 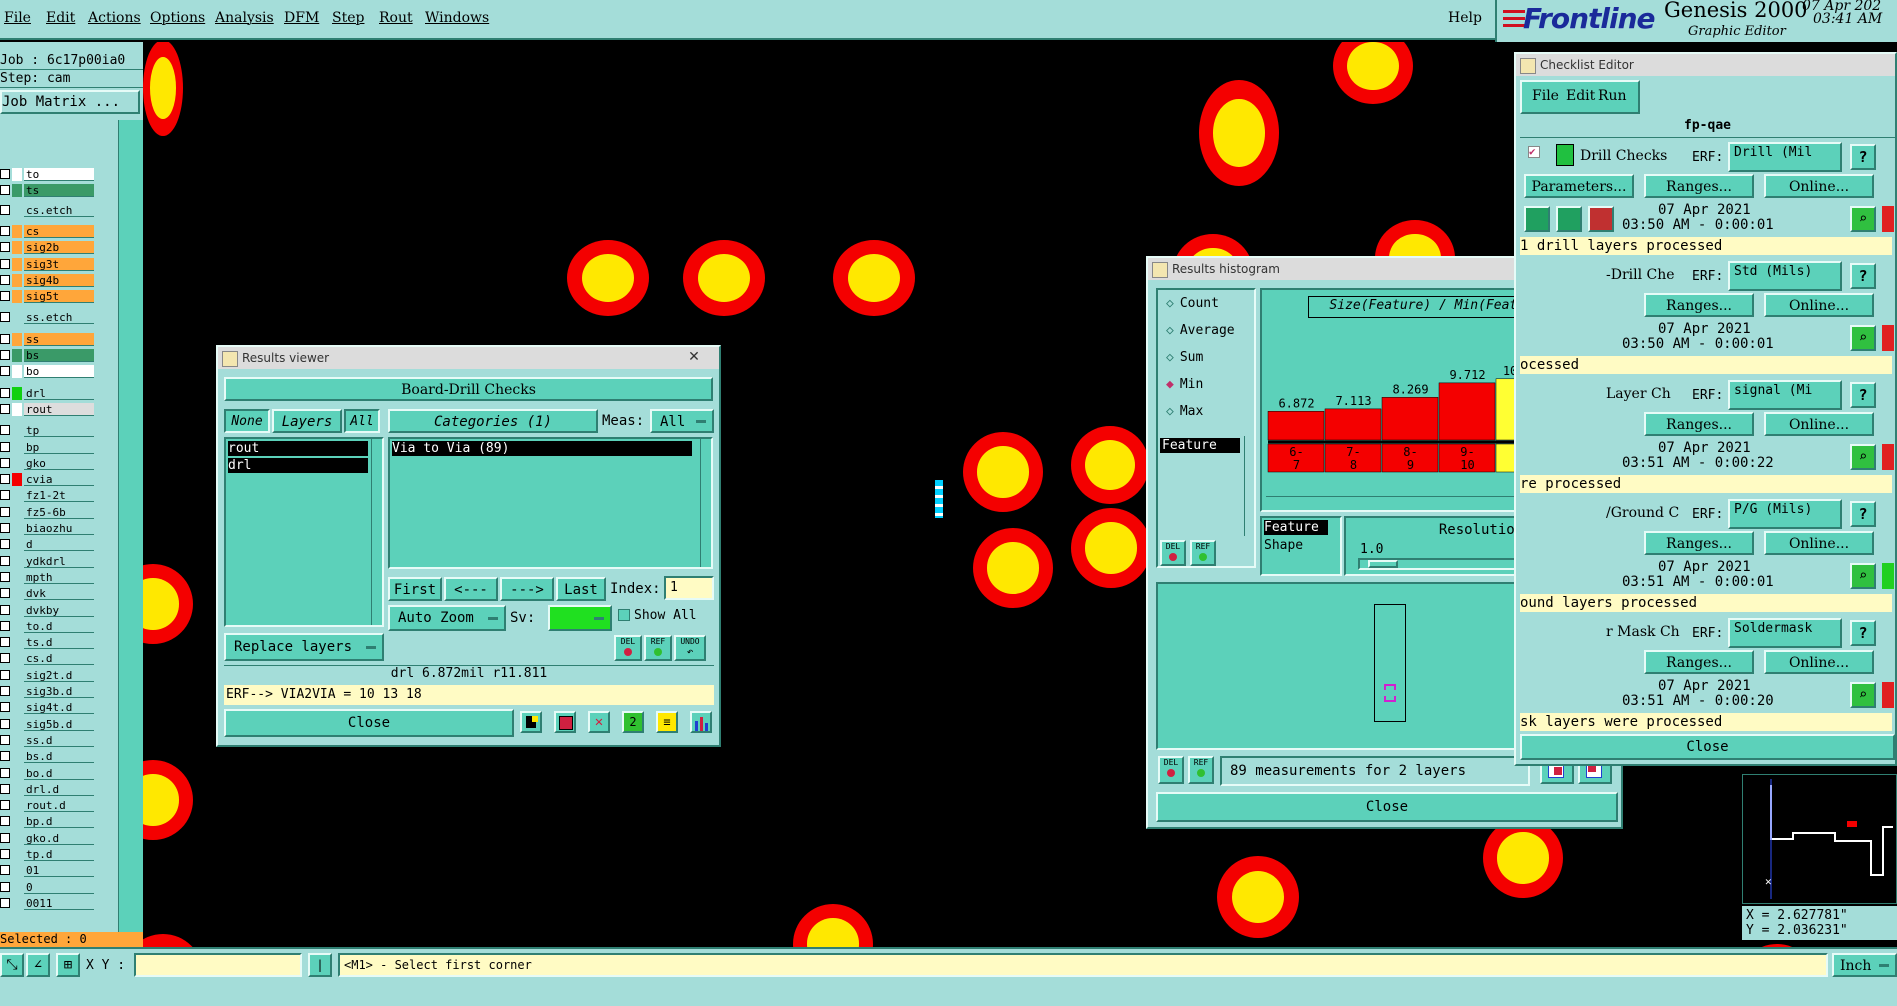 What do you see at coordinates (471, 589) in the screenshot?
I see `prev-button: <---` at bounding box center [471, 589].